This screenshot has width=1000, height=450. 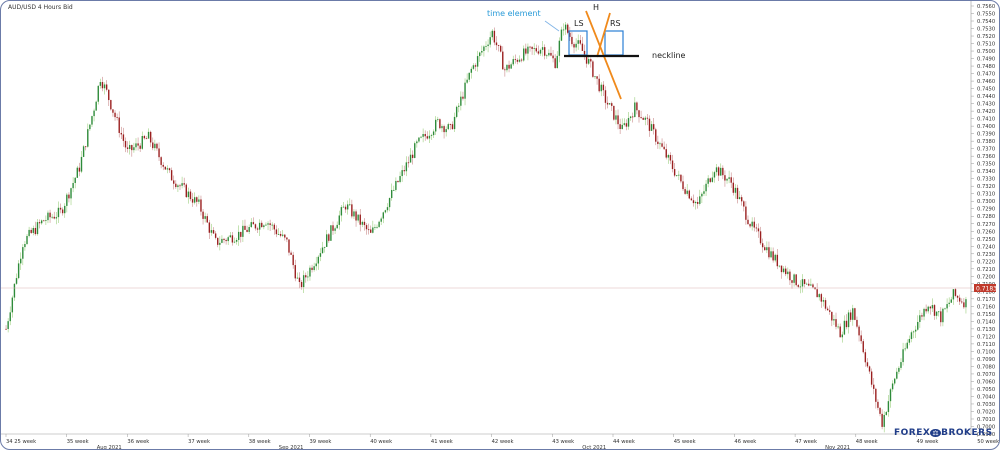 I want to click on y-tick-label: 0.7210, so click(x=986, y=270).